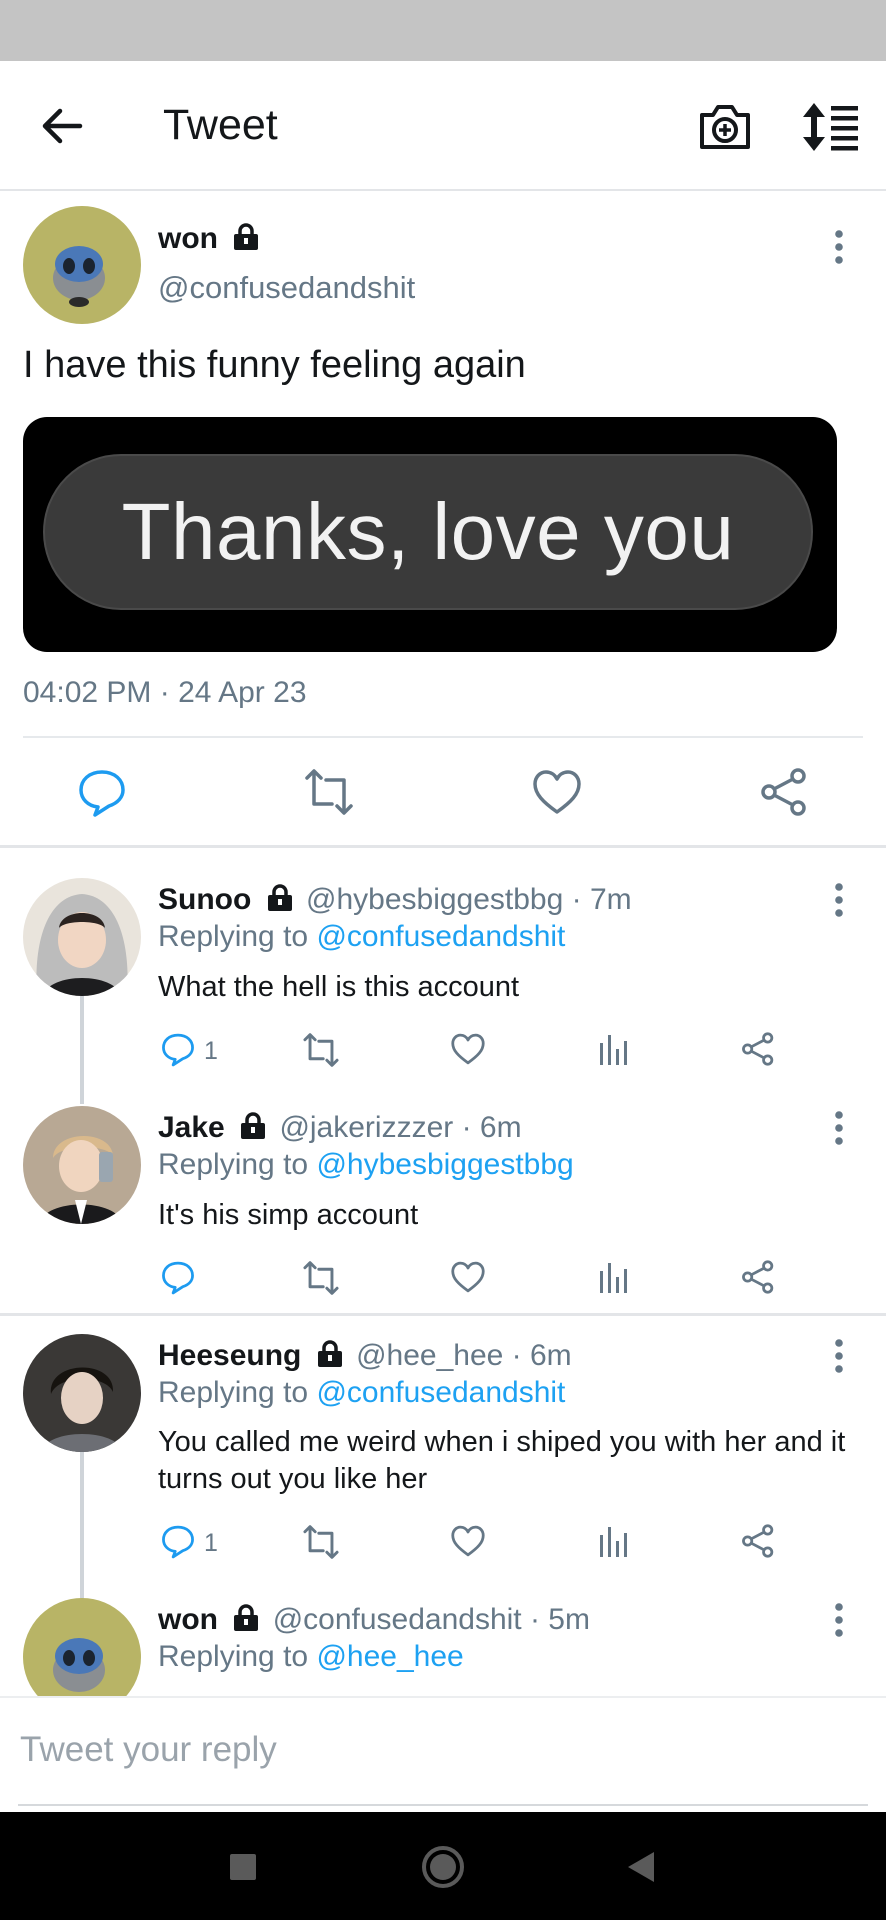  What do you see at coordinates (397, 1619) in the screenshot?
I see `reply-author-handle: @confusedandshit` at bounding box center [397, 1619].